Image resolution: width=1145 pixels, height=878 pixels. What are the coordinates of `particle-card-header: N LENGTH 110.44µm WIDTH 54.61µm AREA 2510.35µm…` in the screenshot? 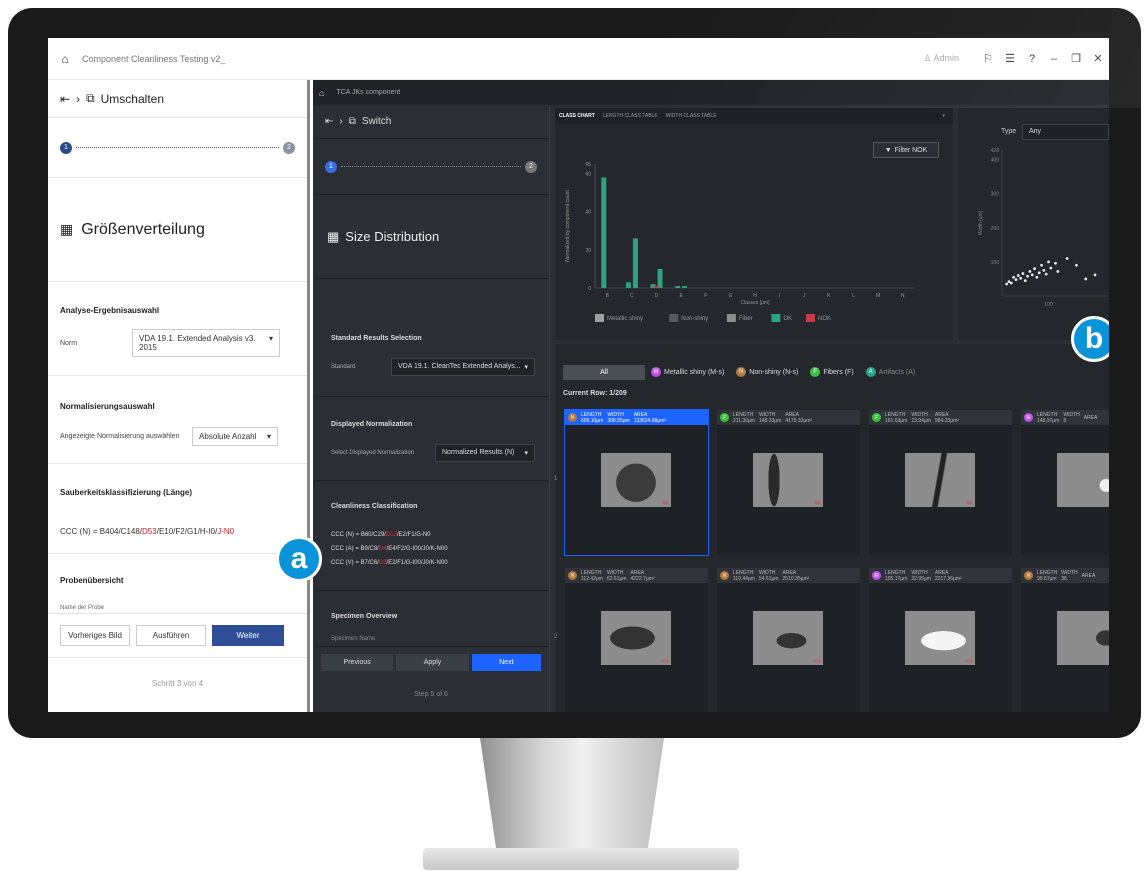 It's located at (788, 575).